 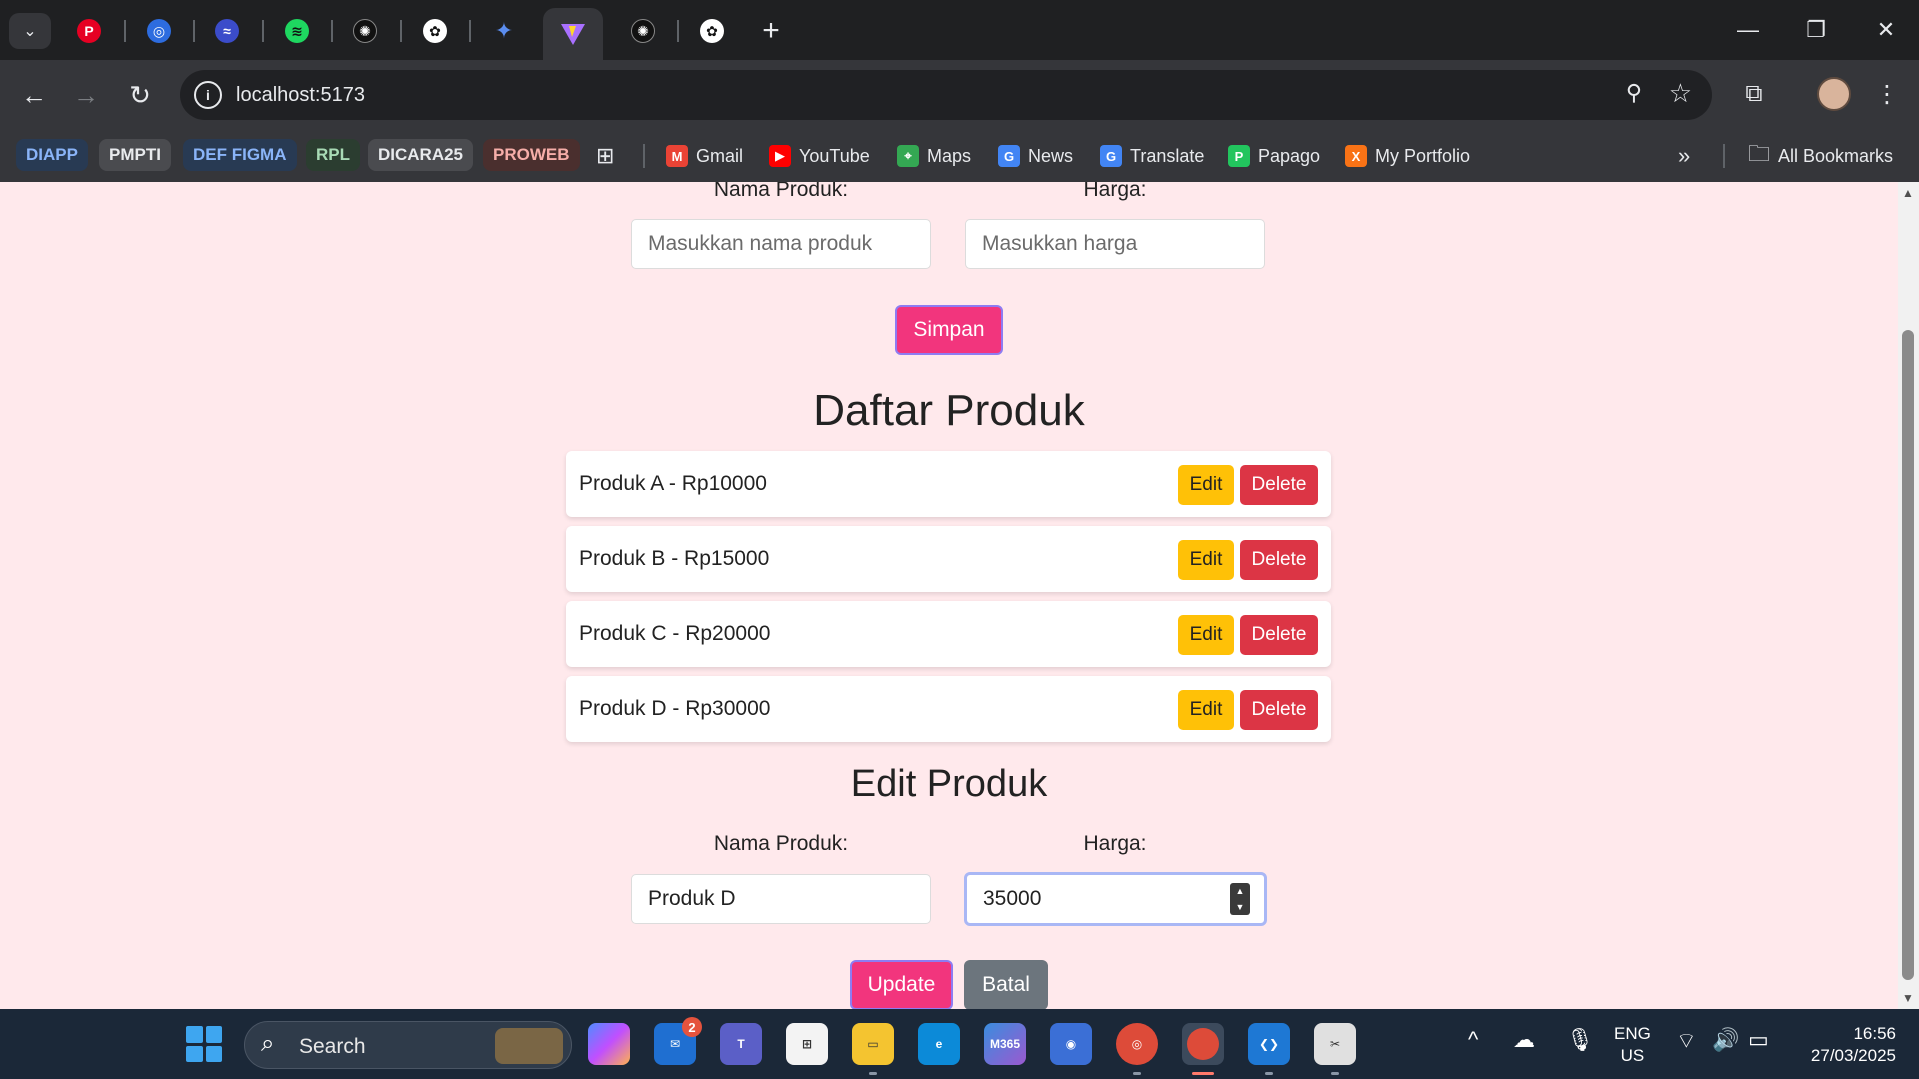 What do you see at coordinates (531, 155) in the screenshot?
I see `bookmark-proweb: PROWEB` at bounding box center [531, 155].